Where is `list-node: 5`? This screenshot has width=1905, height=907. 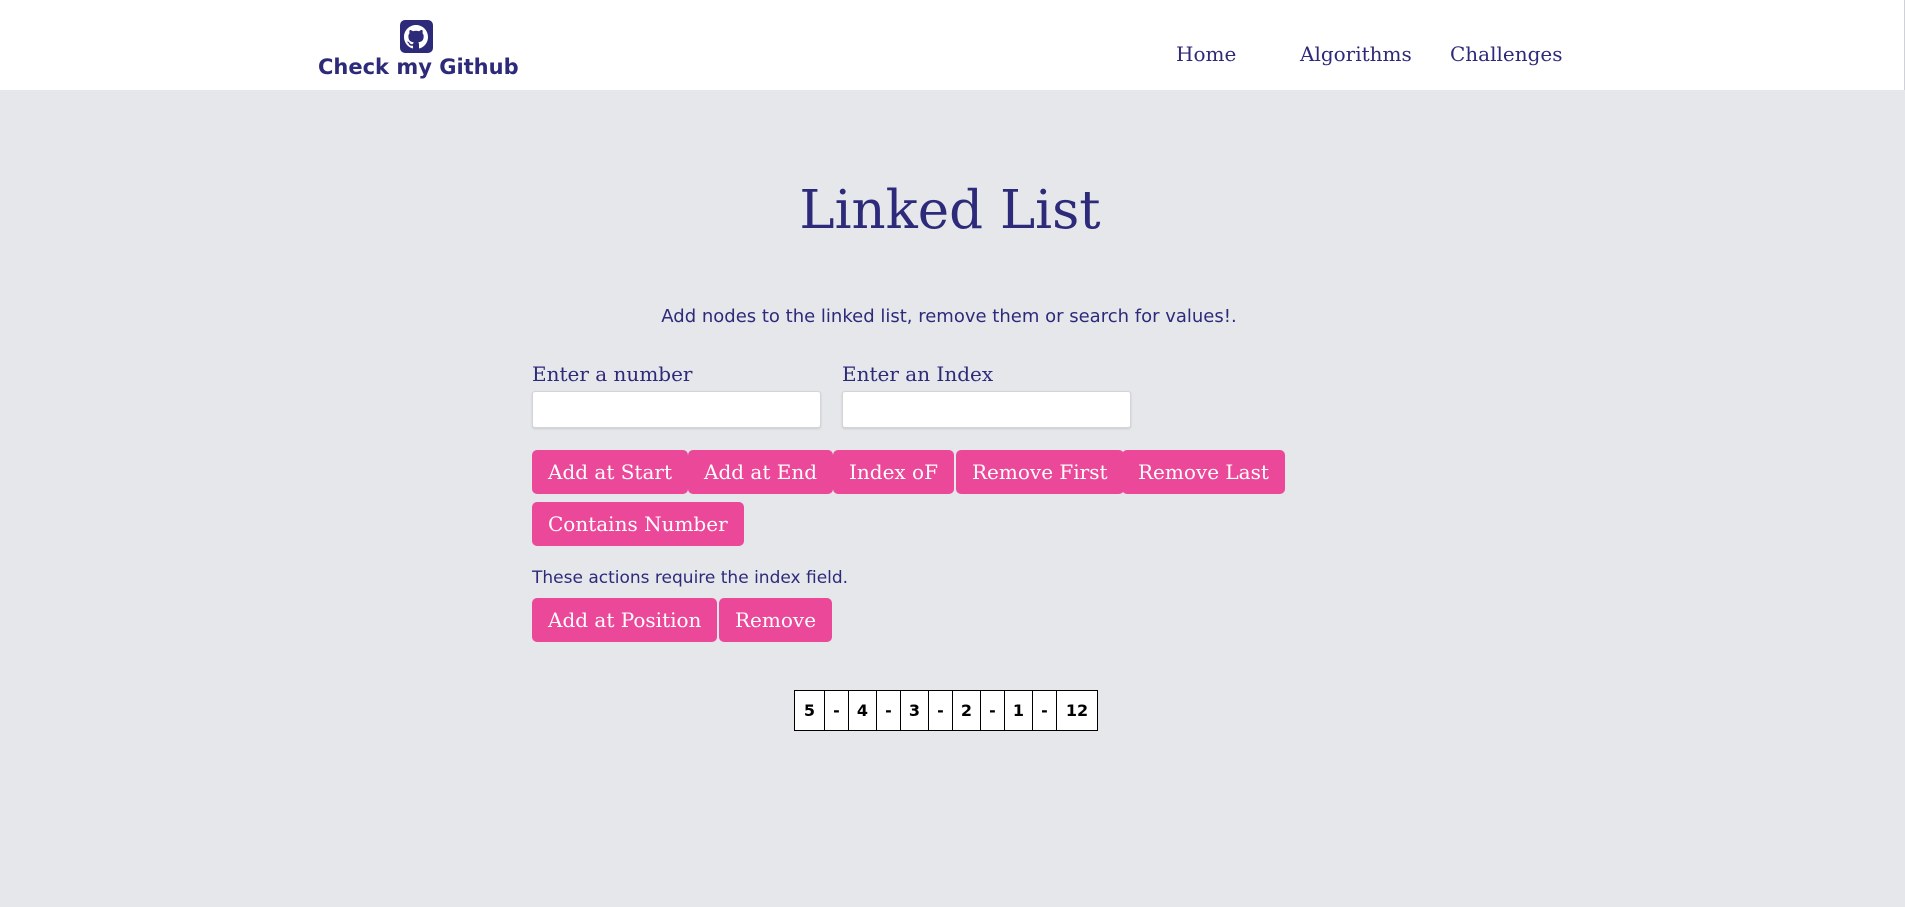 list-node: 5 is located at coordinates (809, 710).